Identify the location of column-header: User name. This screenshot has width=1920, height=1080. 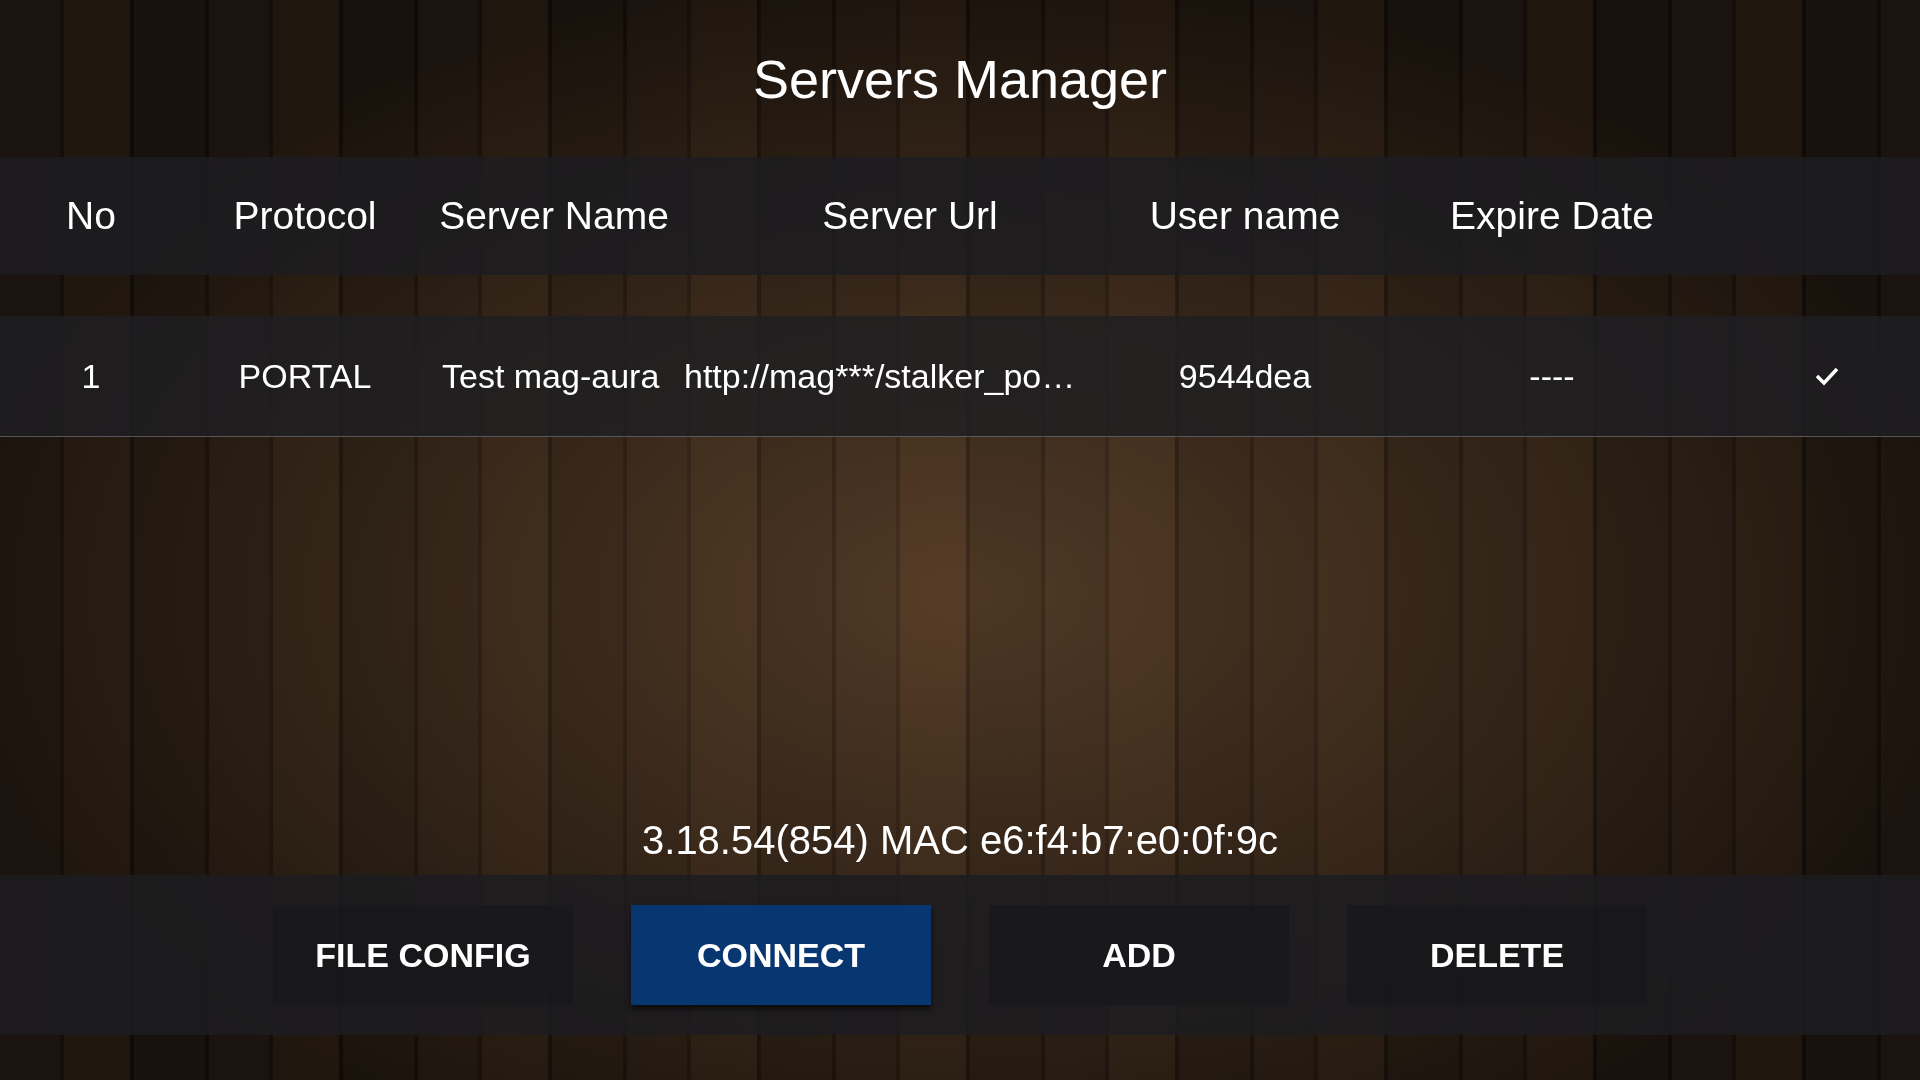
(1245, 216).